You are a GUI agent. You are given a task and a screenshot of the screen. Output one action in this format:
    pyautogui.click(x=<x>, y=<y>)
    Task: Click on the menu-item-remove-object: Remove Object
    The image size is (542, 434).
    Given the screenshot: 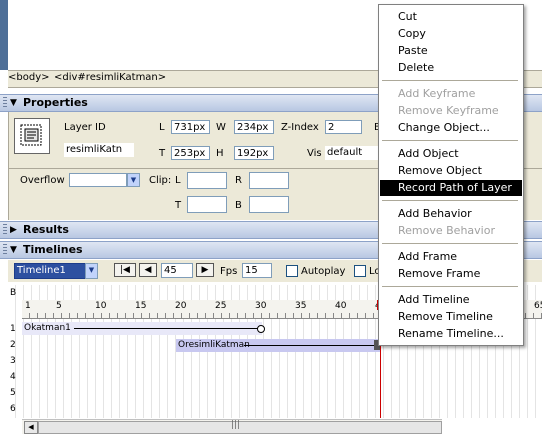 What is the action you would take?
    pyautogui.click(x=451, y=171)
    